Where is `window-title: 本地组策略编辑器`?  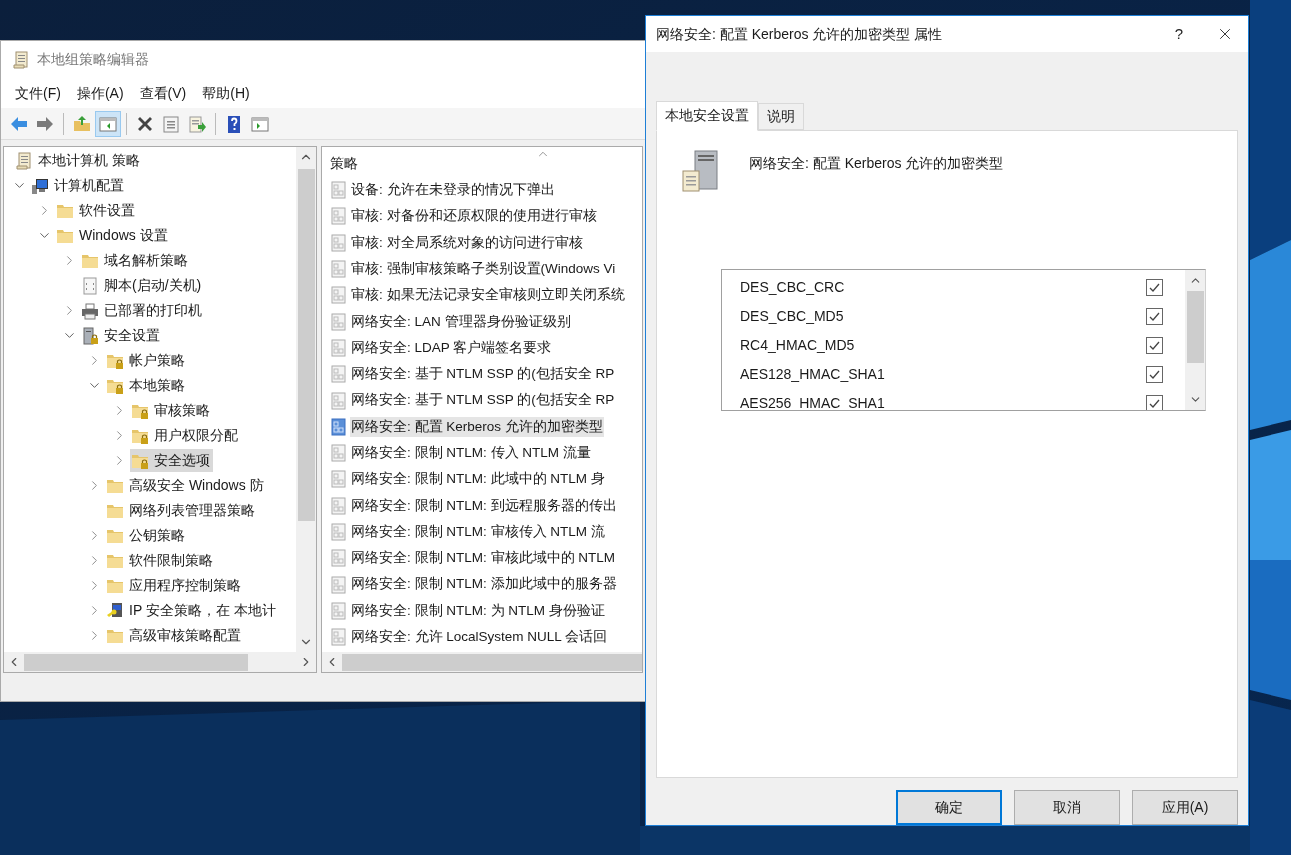
window-title: 本地组策略编辑器 is located at coordinates (93, 59).